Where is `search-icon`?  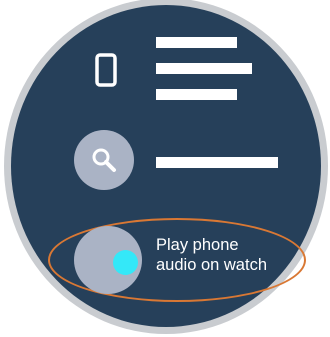 search-icon is located at coordinates (104, 160).